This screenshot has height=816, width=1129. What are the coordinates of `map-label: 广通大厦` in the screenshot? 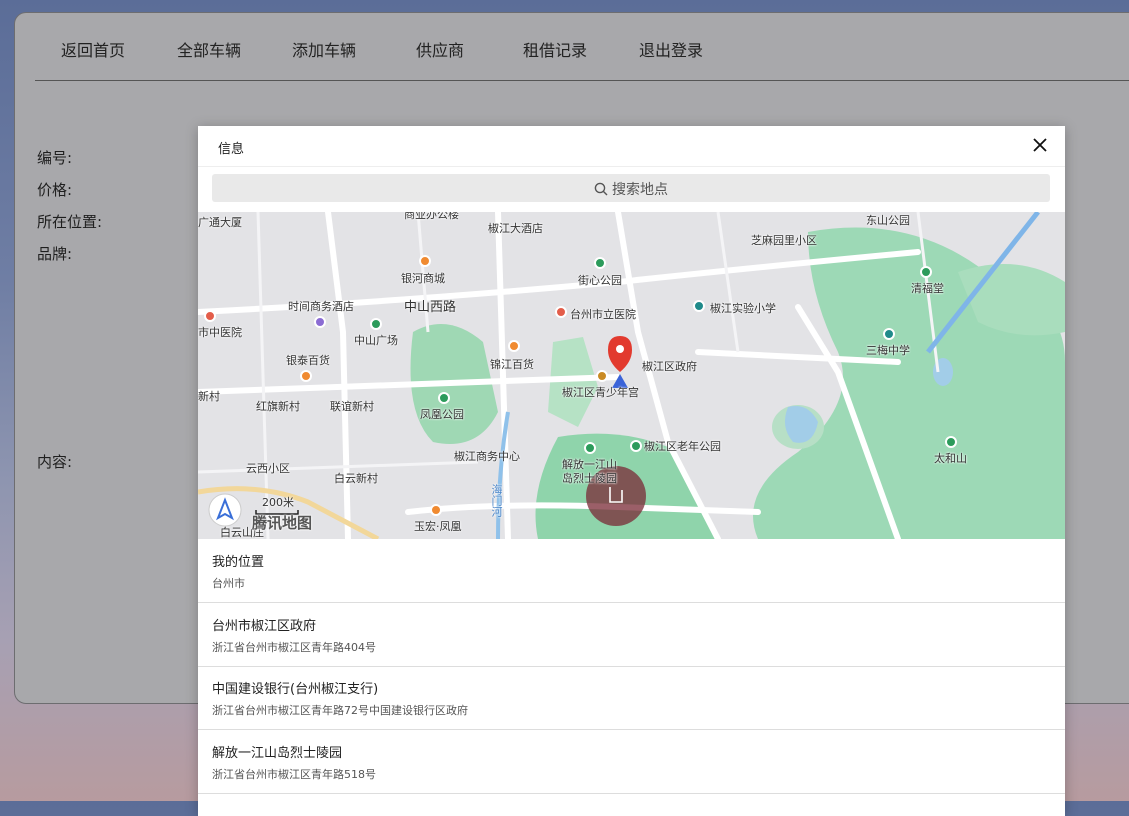 It's located at (220, 222).